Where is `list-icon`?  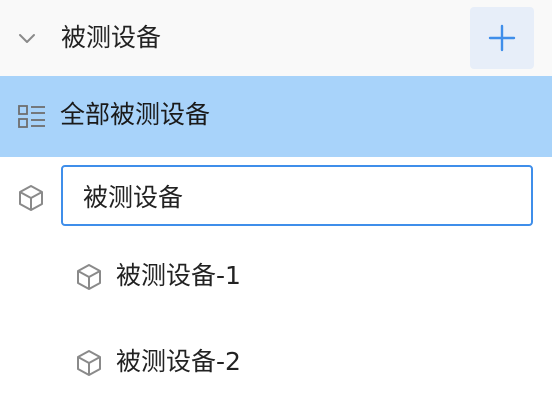 list-icon is located at coordinates (31, 116).